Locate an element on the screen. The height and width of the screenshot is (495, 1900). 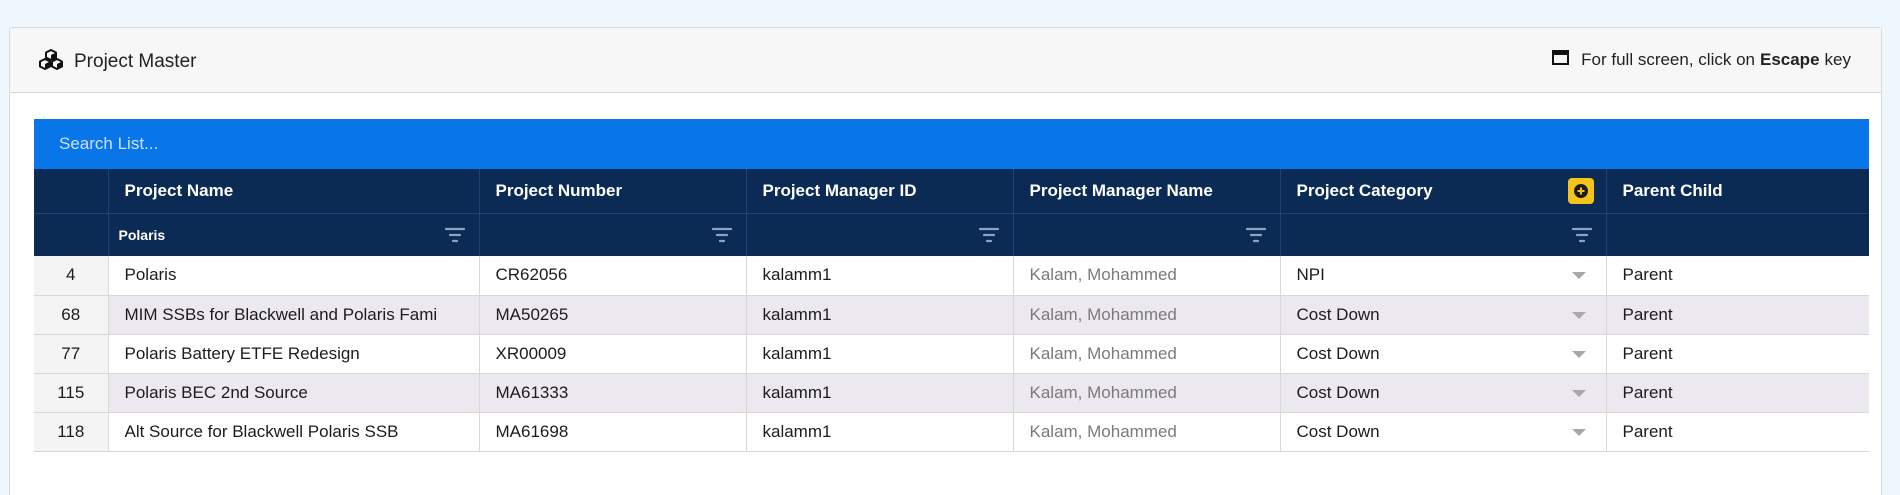
cell-project-number: MA61698 is located at coordinates (613, 432).